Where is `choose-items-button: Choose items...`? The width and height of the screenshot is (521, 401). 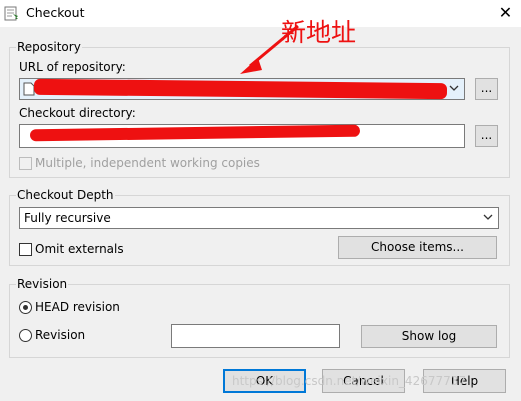 choose-items-button: Choose items... is located at coordinates (417, 247).